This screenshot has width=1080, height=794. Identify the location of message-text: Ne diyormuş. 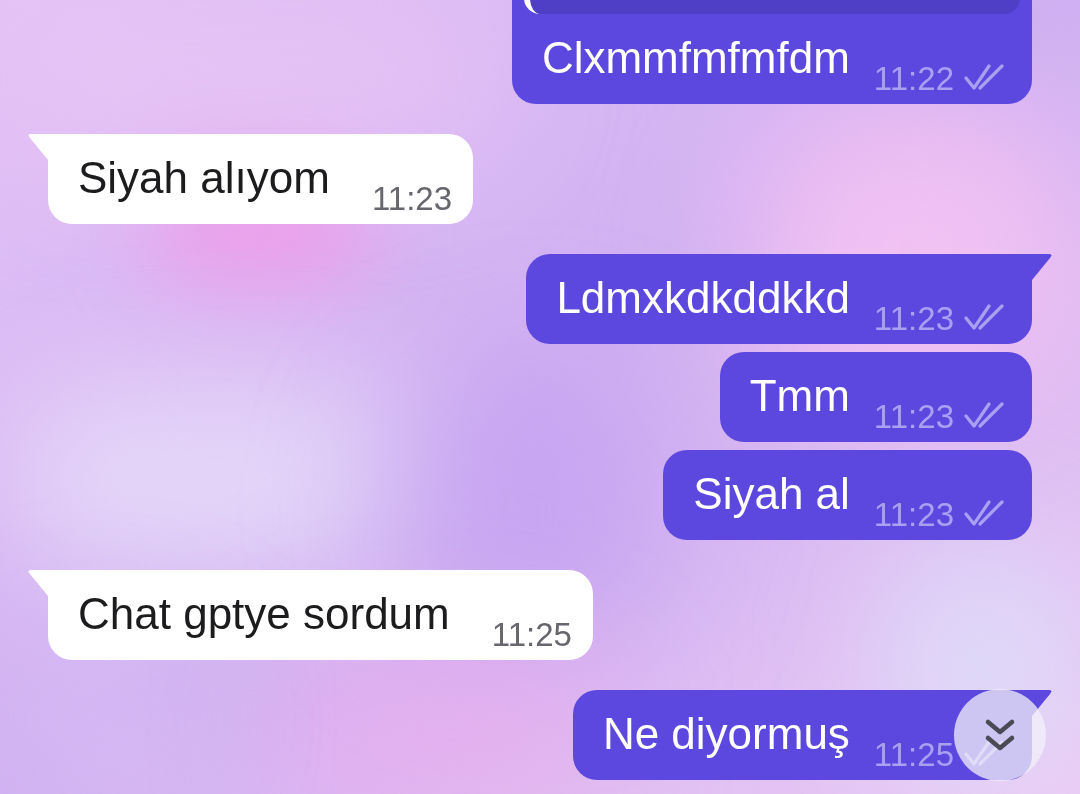
(726, 734).